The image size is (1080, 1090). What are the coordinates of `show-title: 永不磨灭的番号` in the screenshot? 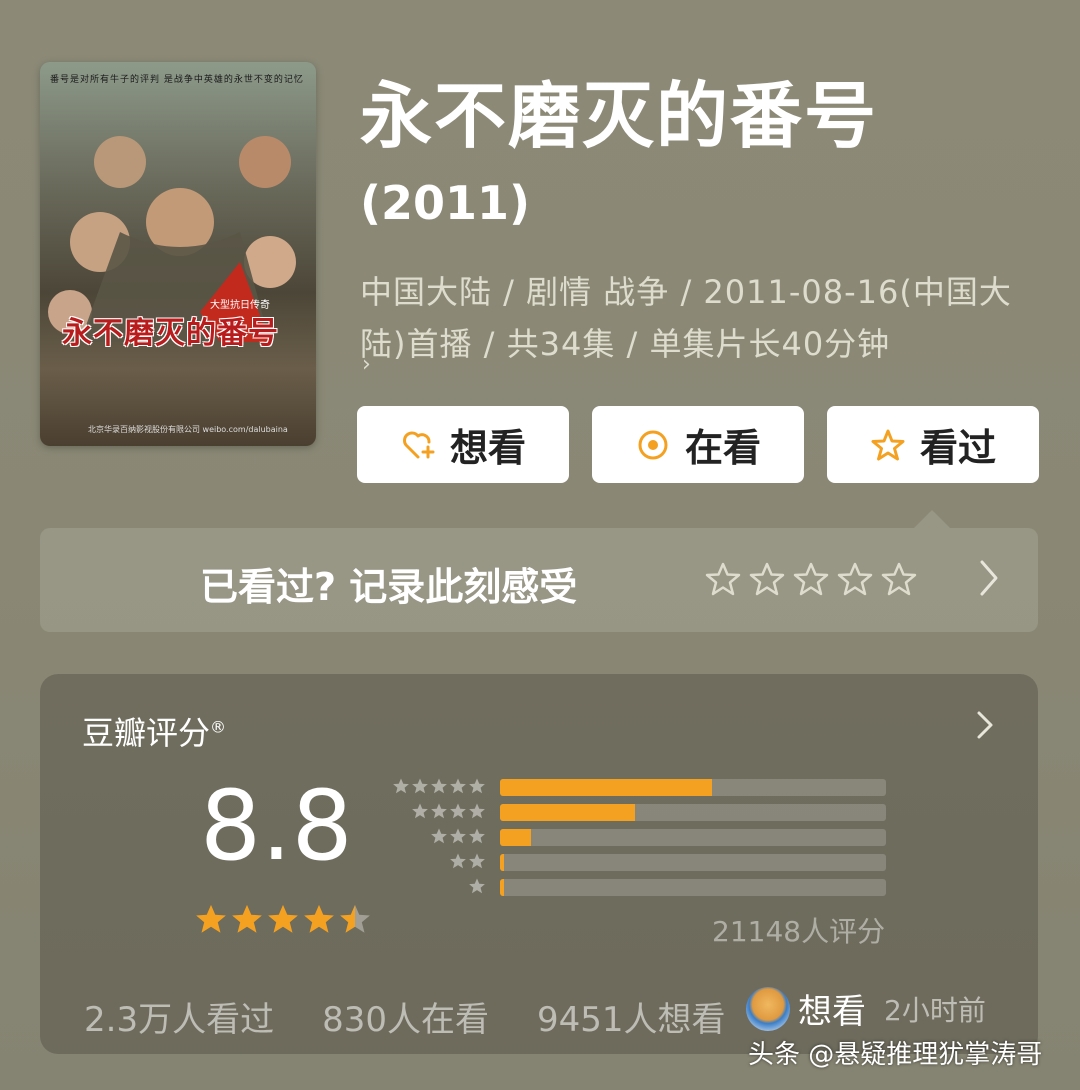 It's located at (619, 116).